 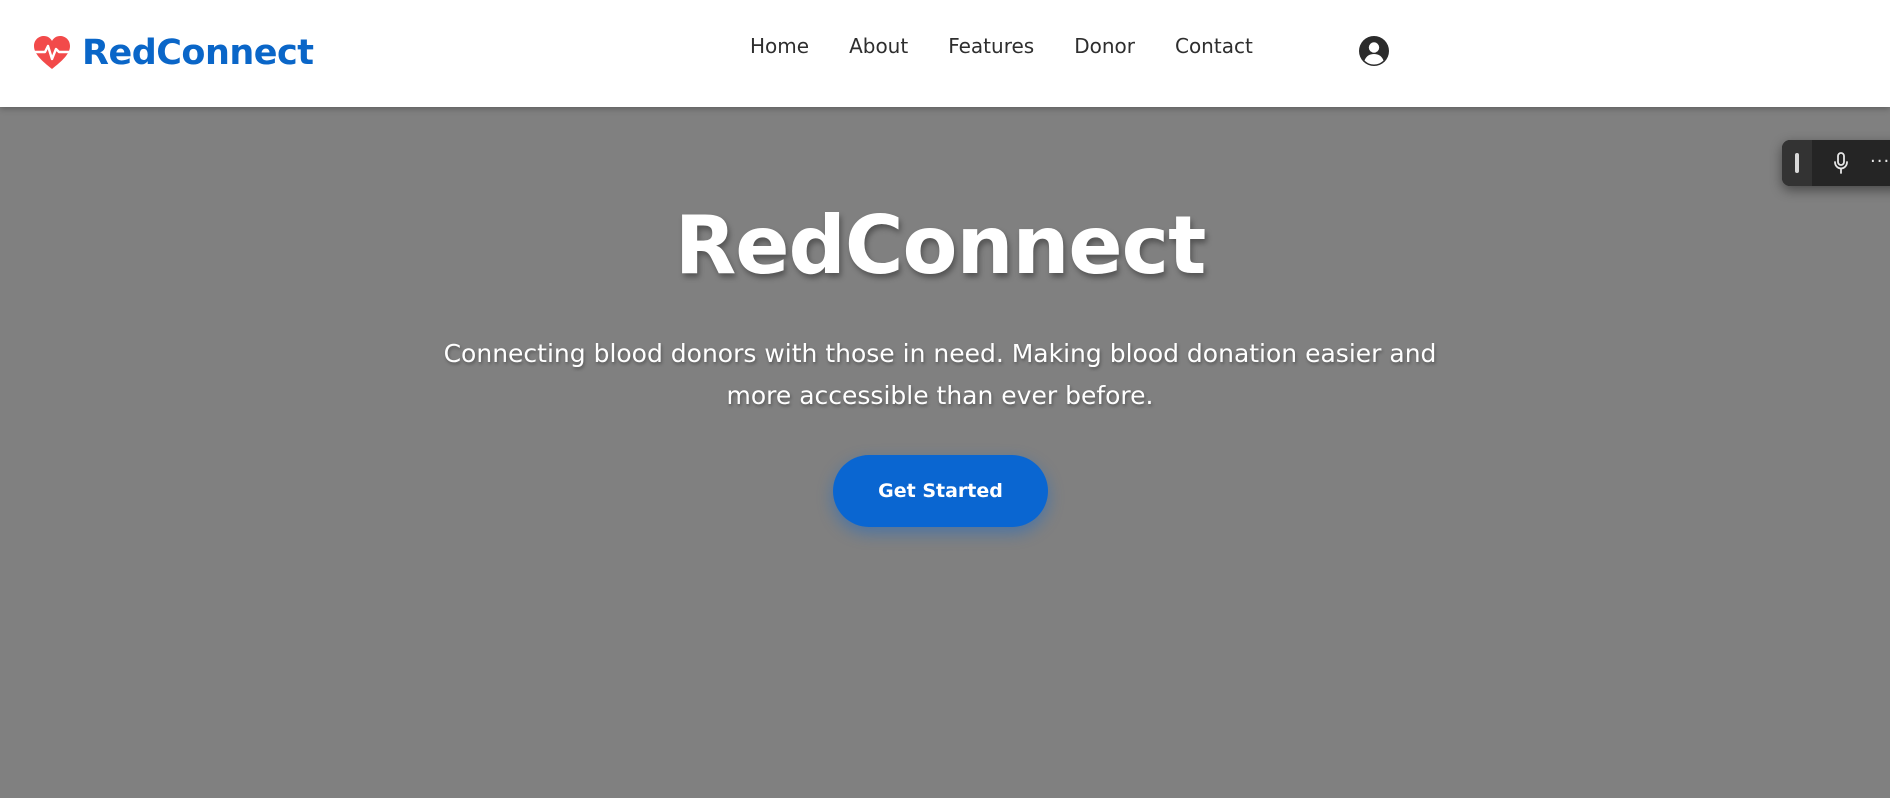 What do you see at coordinates (52, 52) in the screenshot?
I see `heart-pulse-icon` at bounding box center [52, 52].